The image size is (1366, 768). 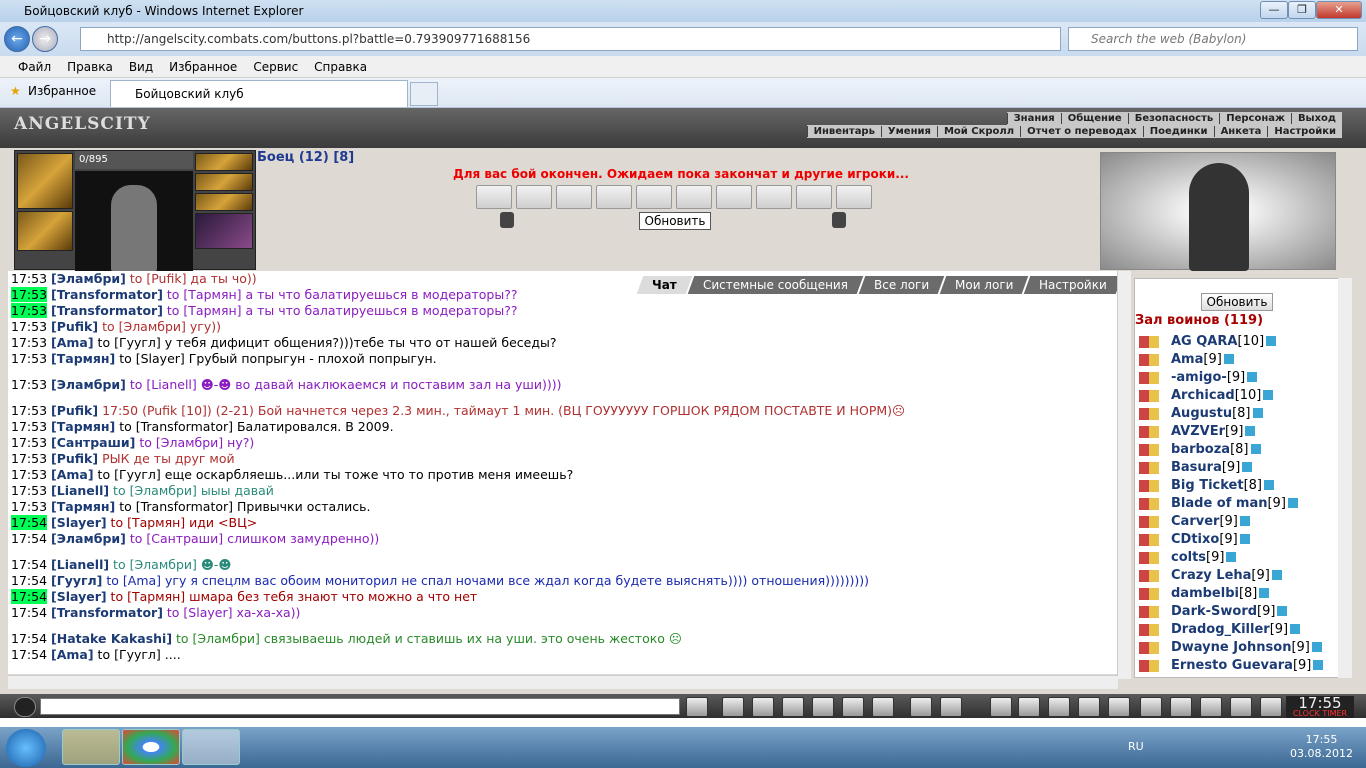 I want to click on player-row: AVZVEr[9], so click(x=1240, y=432).